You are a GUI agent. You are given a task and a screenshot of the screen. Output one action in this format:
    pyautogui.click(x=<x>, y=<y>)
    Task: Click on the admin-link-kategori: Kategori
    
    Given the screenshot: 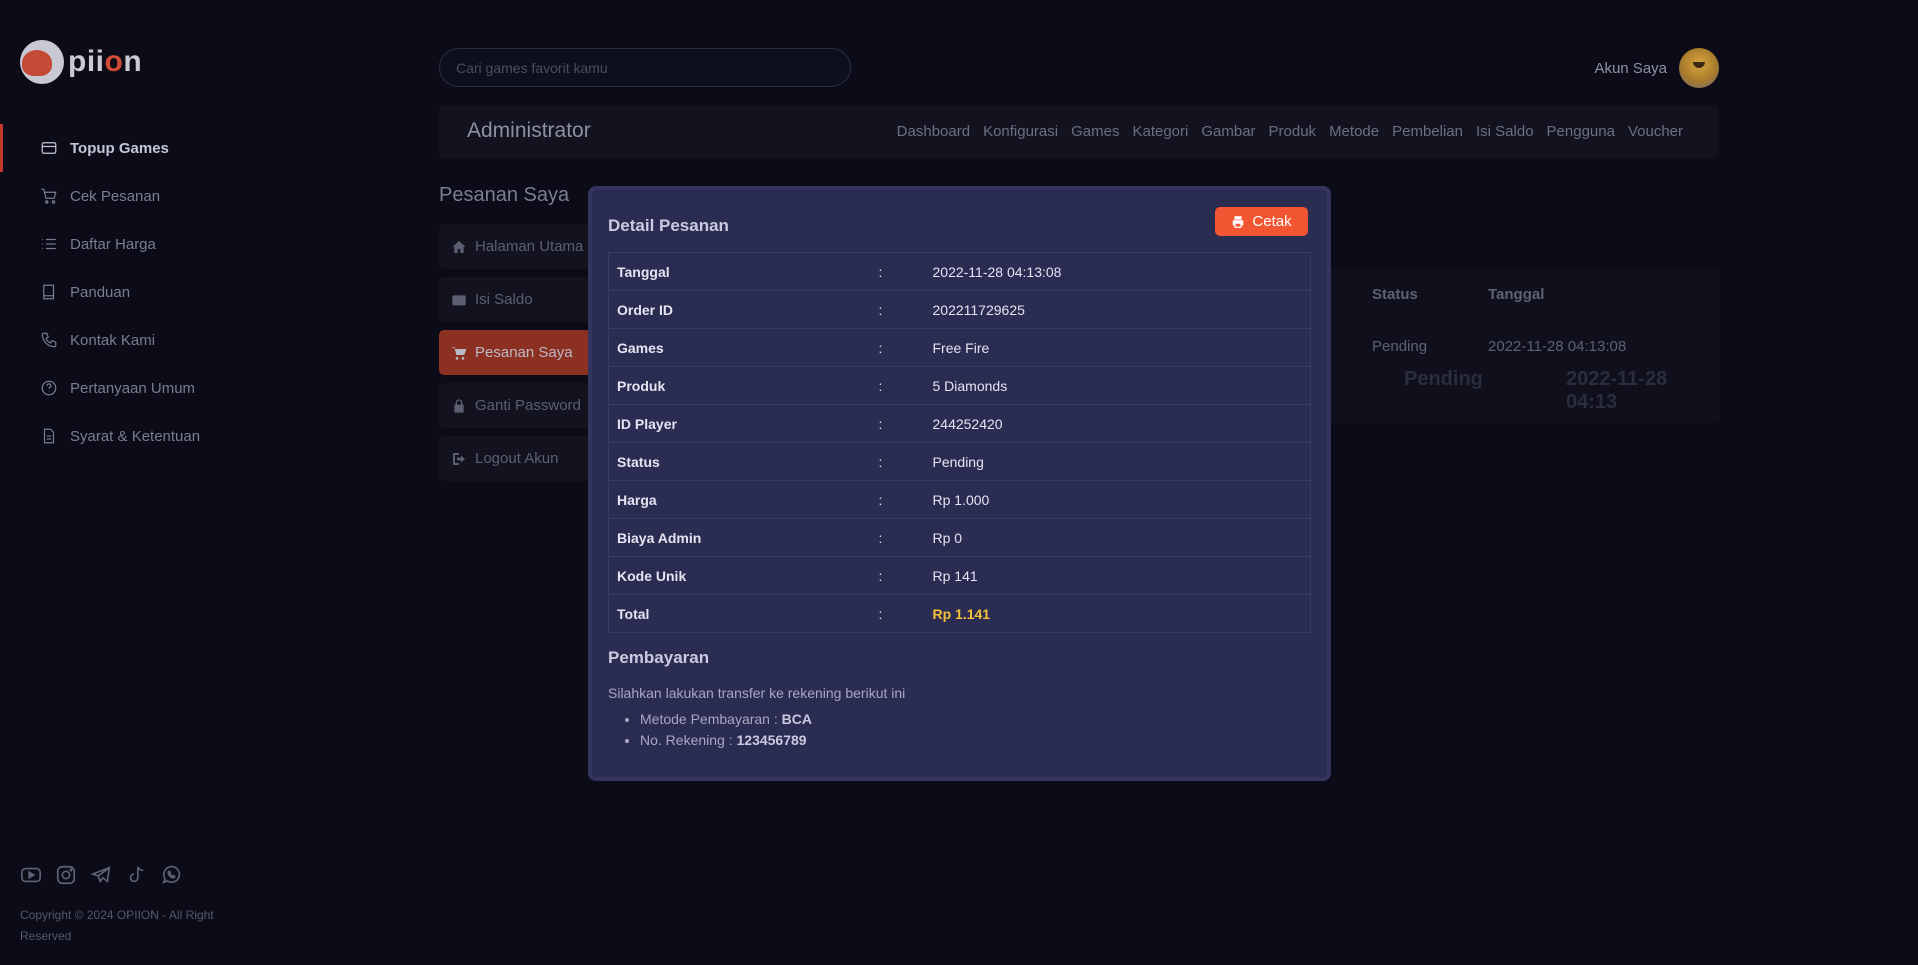 What is the action you would take?
    pyautogui.click(x=1160, y=131)
    